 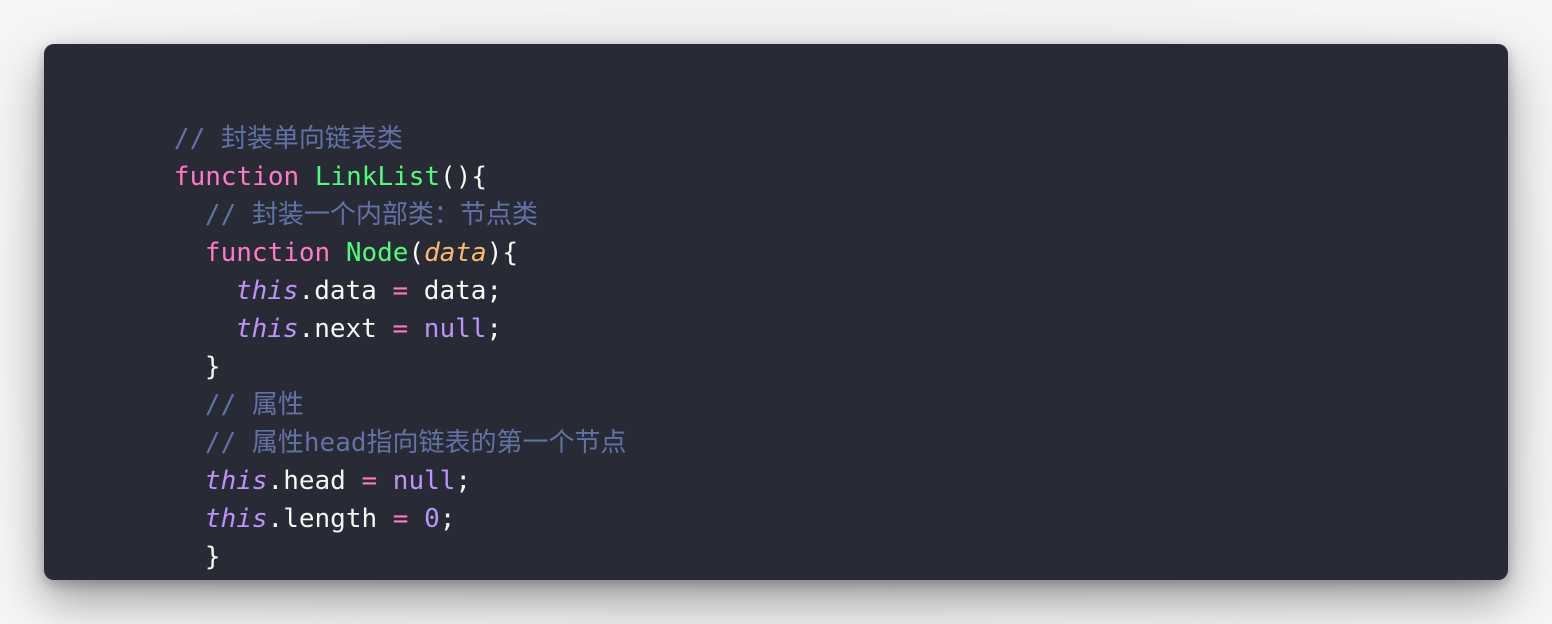 What do you see at coordinates (455, 253) in the screenshot?
I see `parameter-data: data` at bounding box center [455, 253].